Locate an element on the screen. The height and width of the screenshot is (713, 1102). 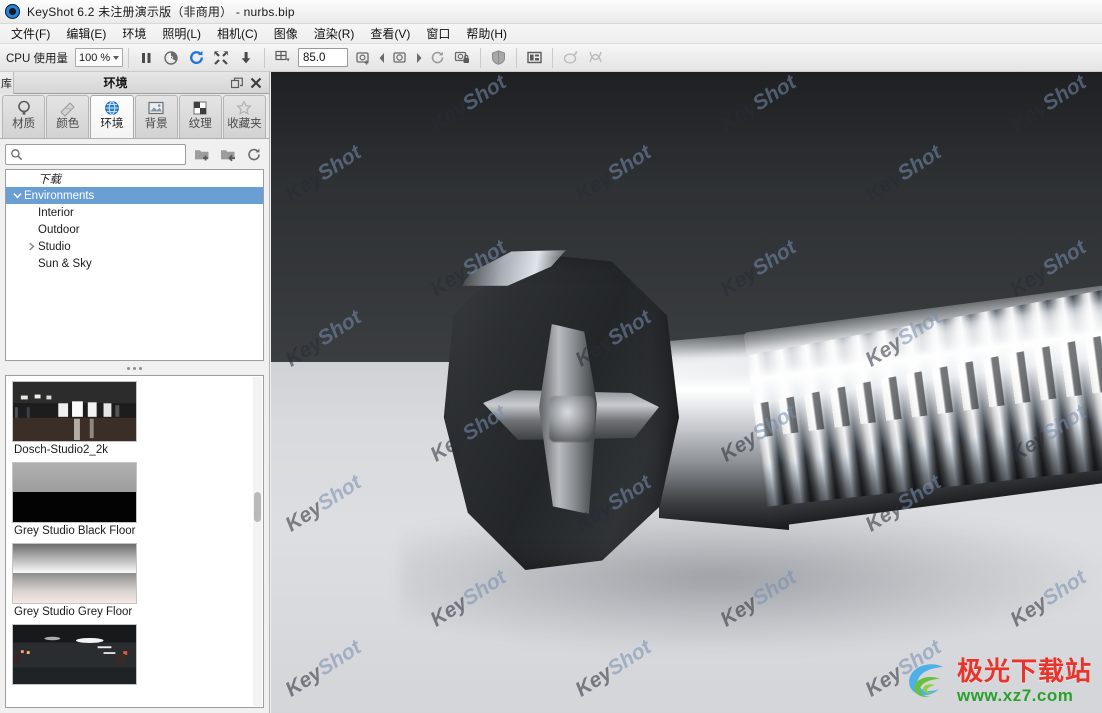
grid-icon is located at coordinates (282, 58).